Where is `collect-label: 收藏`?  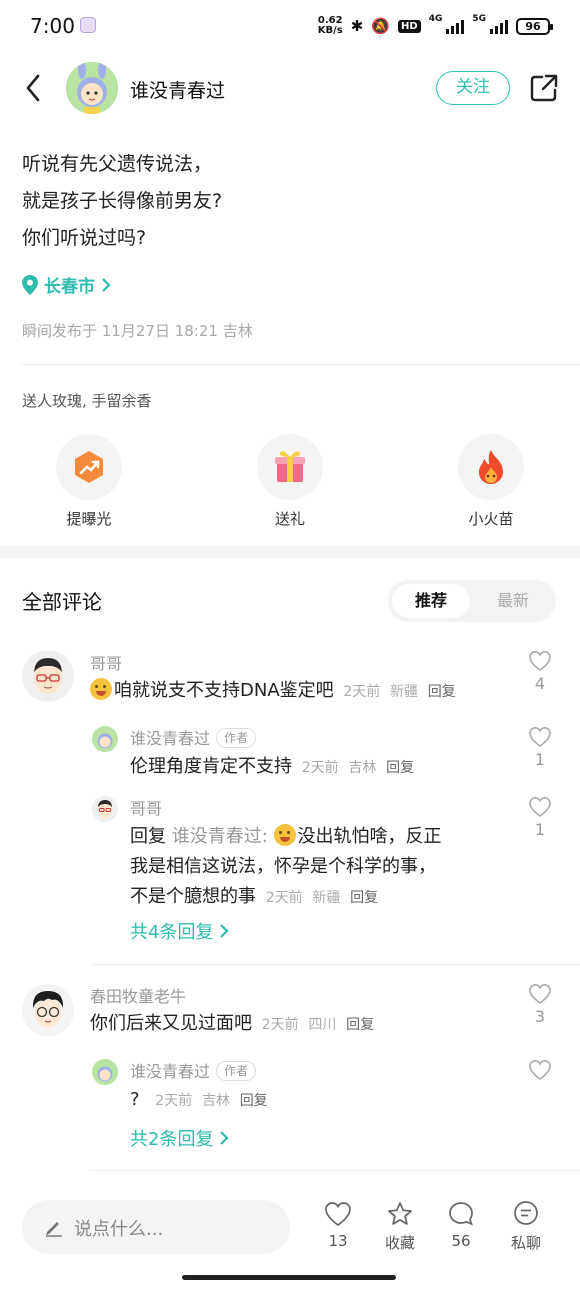
collect-label: 收藏 is located at coordinates (399, 1243).